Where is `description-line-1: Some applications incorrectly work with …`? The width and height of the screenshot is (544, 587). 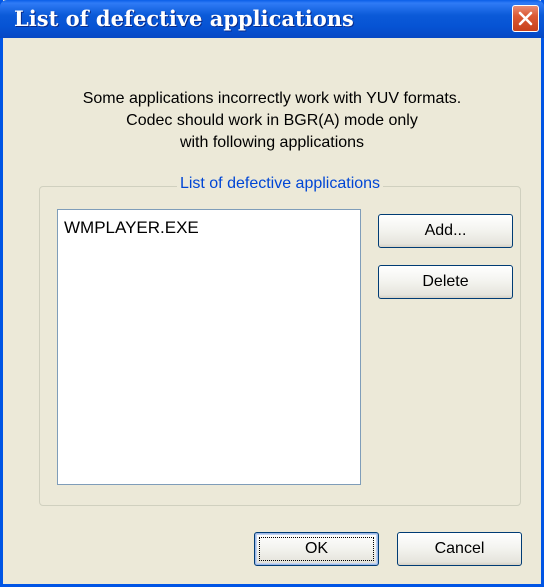
description-line-1: Some applications incorrectly work with … is located at coordinates (272, 98).